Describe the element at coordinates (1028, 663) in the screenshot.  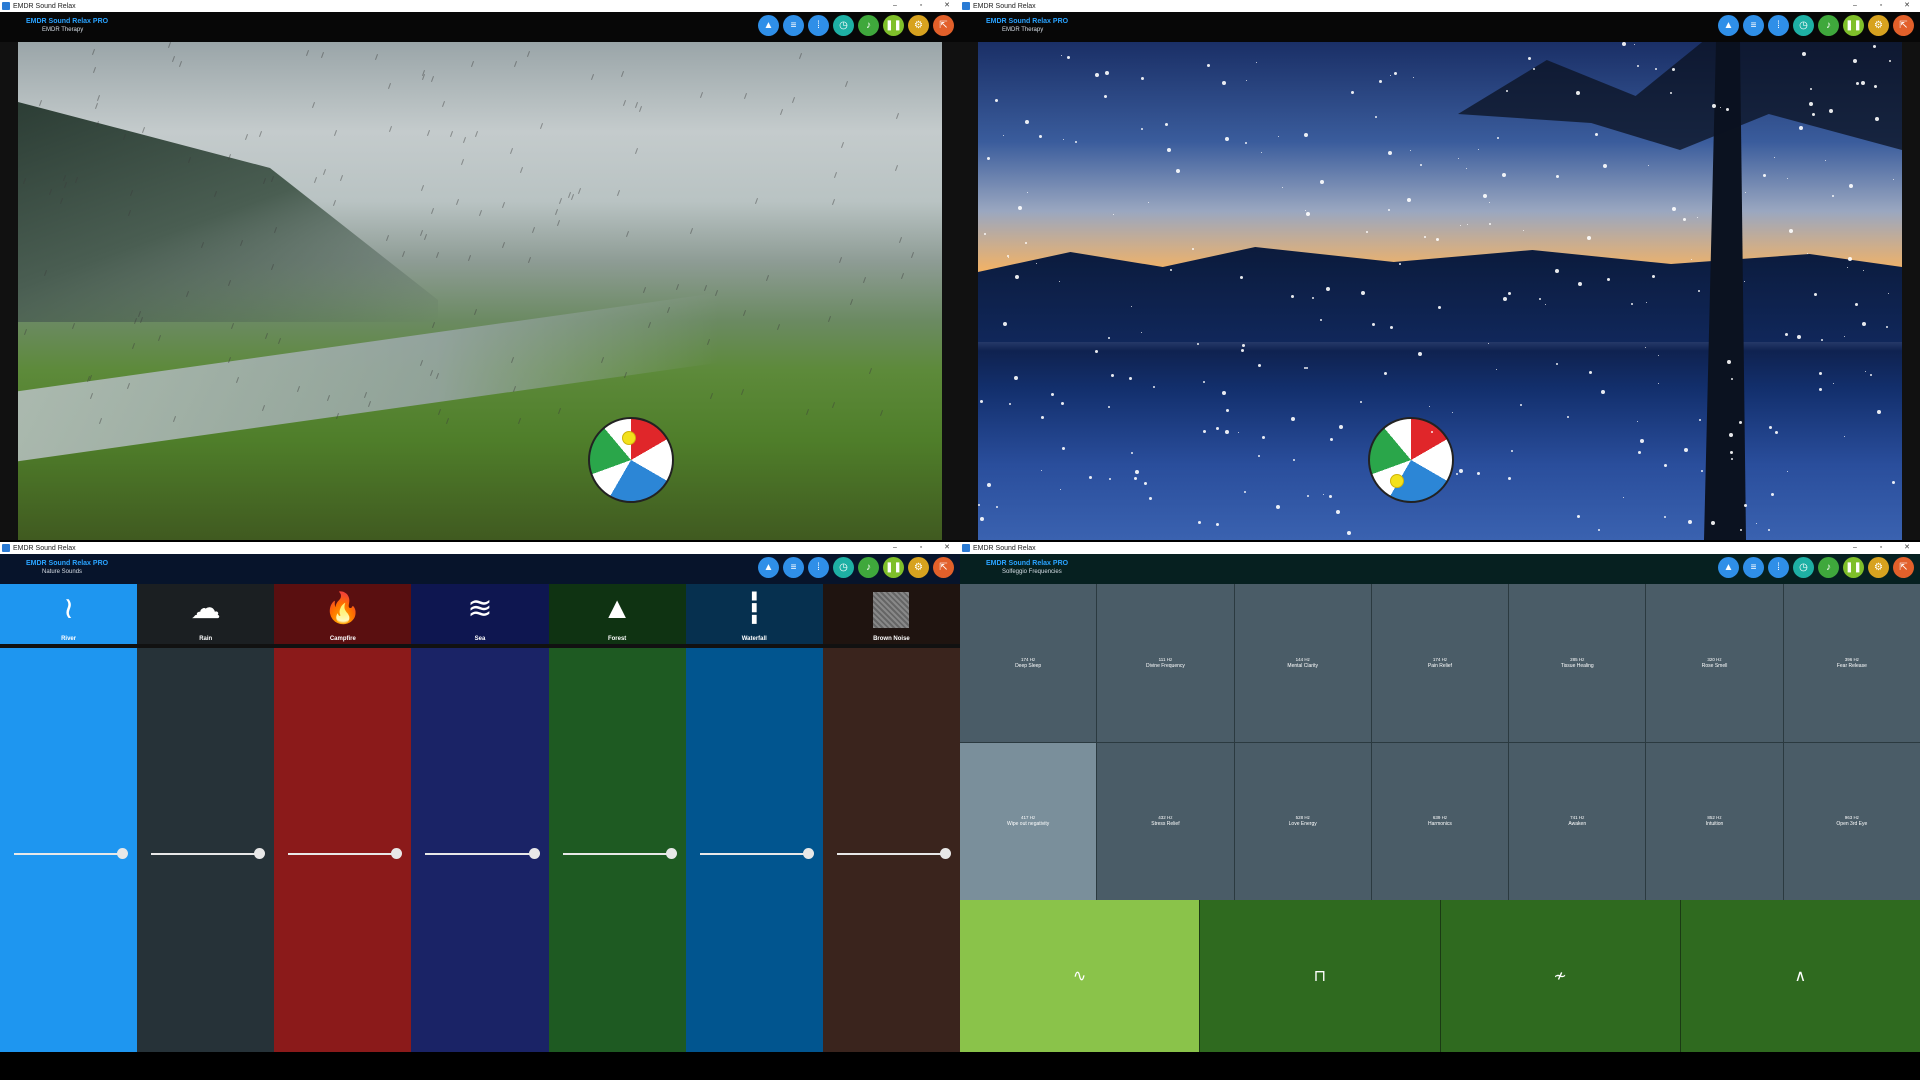
I see `frequency-button: 174 Hz Deep Sleep` at that location.